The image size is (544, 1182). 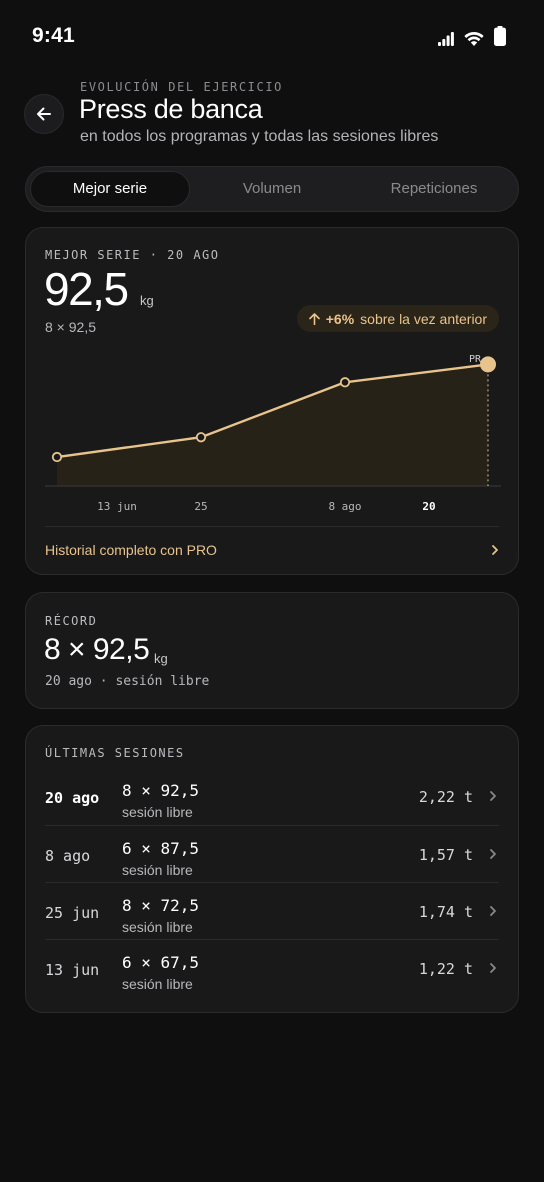 What do you see at coordinates (500, 36) in the screenshot?
I see `battery-icon` at bounding box center [500, 36].